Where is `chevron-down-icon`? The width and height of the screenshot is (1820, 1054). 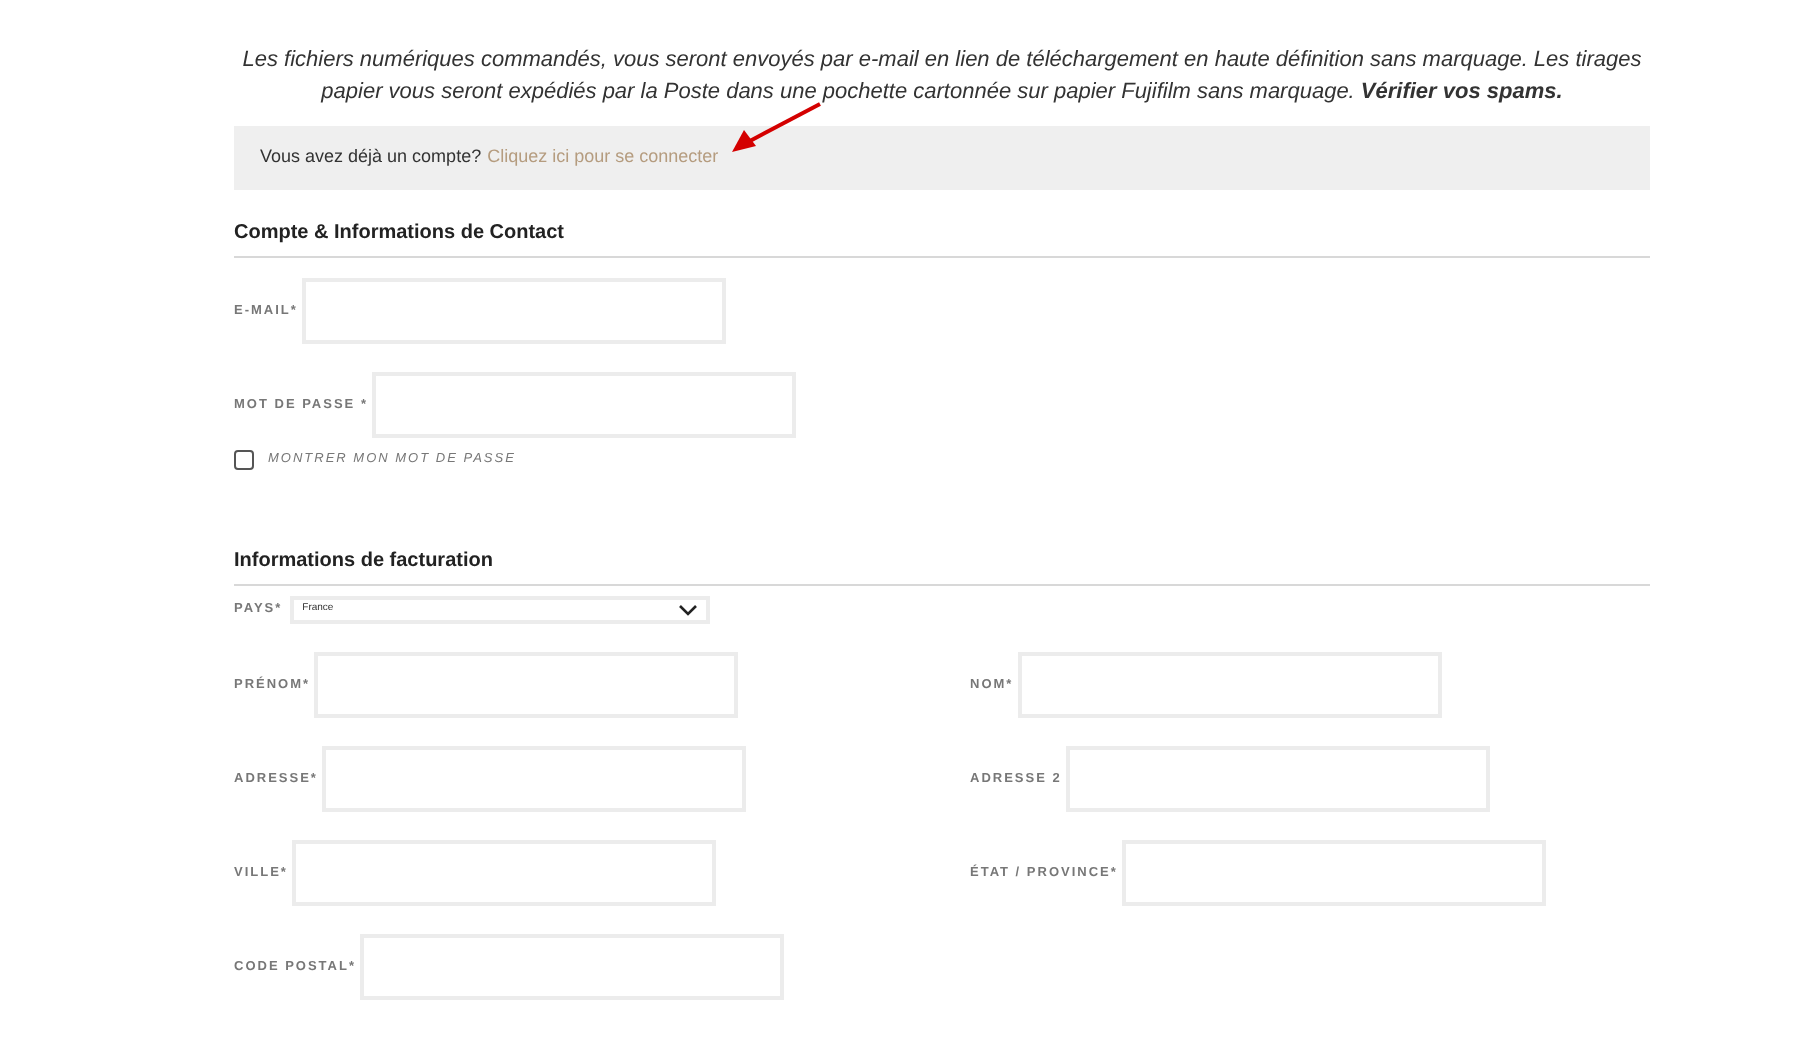
chevron-down-icon is located at coordinates (688, 610).